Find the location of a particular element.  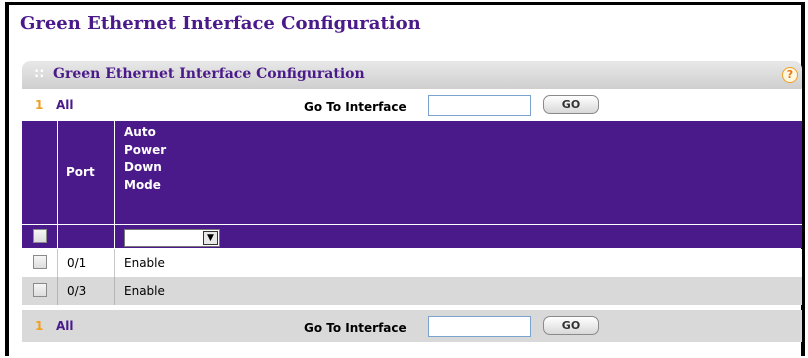

header-mode-line: Mode is located at coordinates (142, 184).